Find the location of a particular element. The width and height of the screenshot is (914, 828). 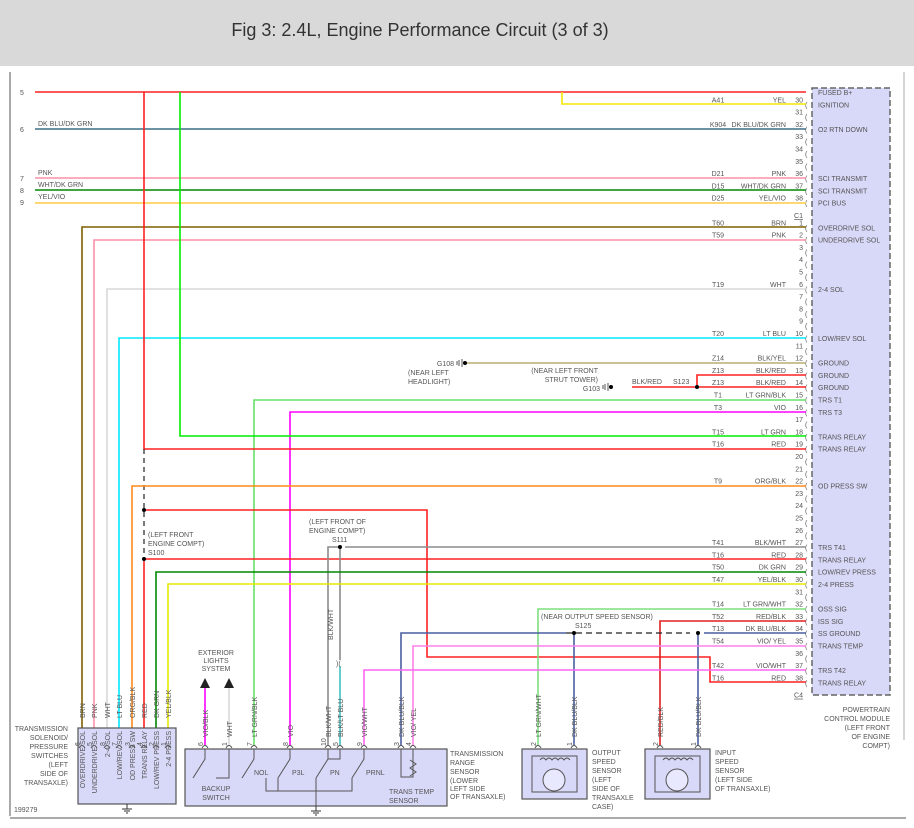

pcm-pin-number: 6 is located at coordinates (801, 285).